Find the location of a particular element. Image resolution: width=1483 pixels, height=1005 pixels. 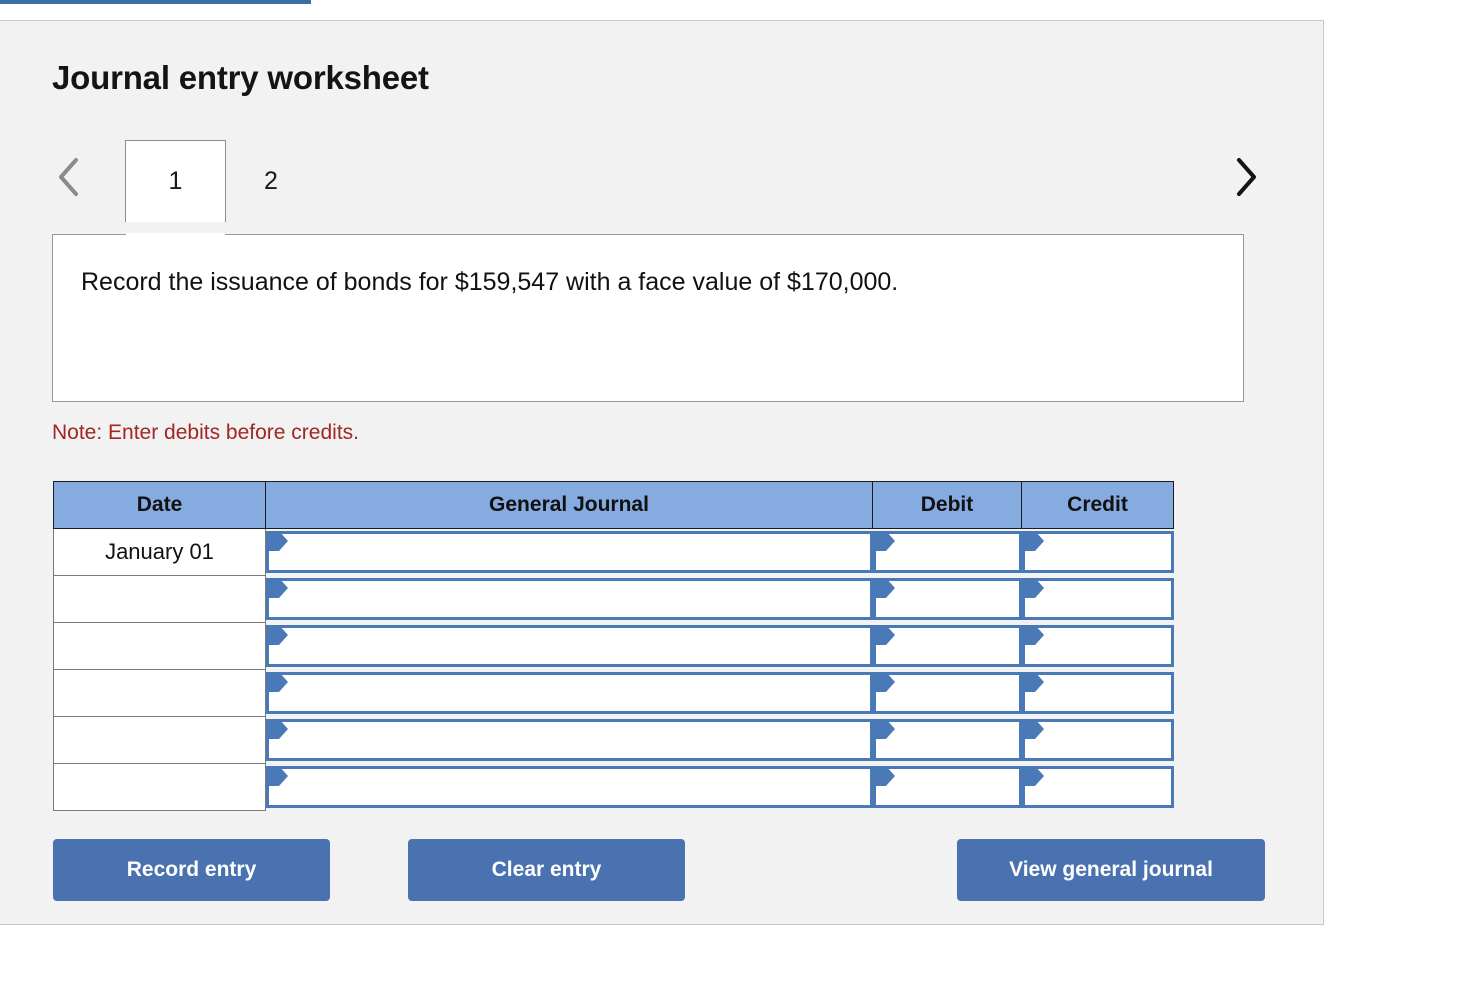

column-header-date: Date is located at coordinates (159, 505).